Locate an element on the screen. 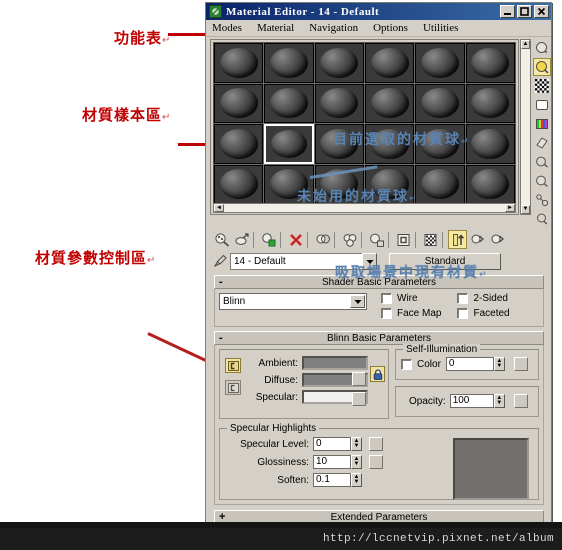 The image size is (562, 550). sample-type-sphere-icon is located at coordinates (541, 48).